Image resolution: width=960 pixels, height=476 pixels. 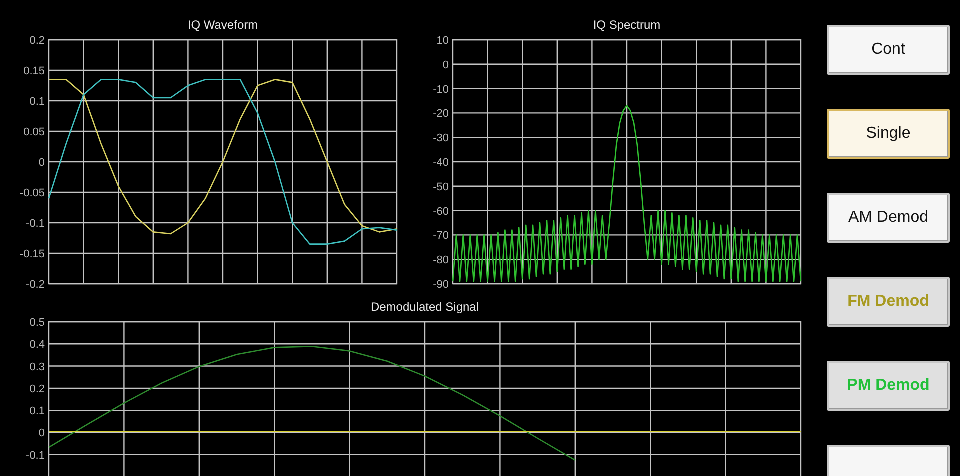 I want to click on axis-label: -10, so click(x=441, y=90).